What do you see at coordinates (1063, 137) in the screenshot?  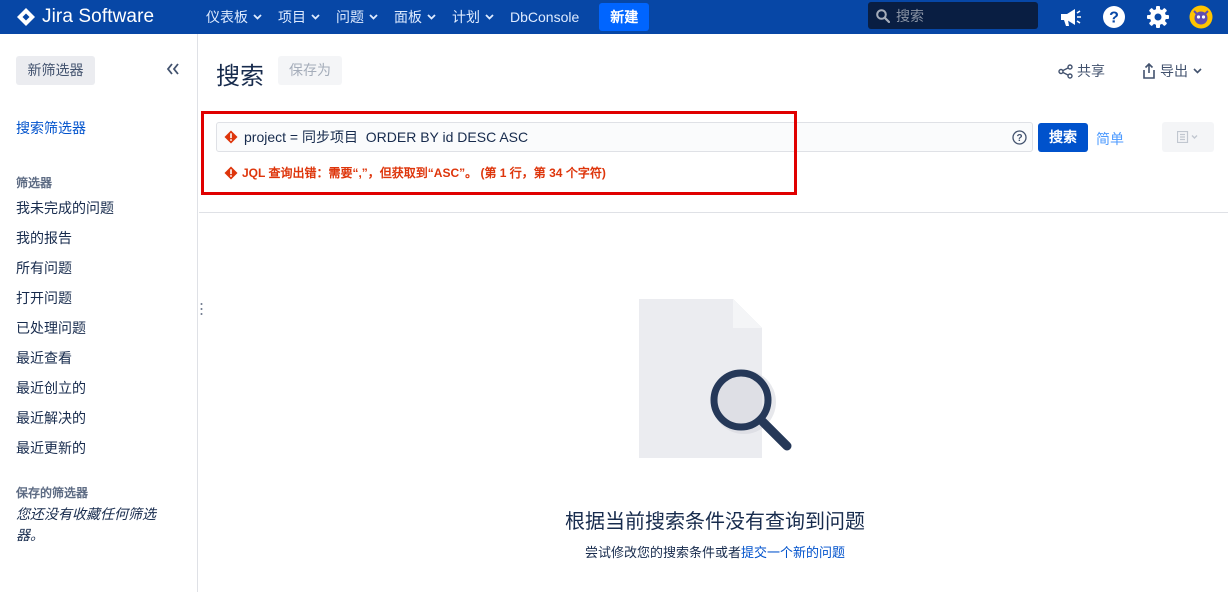 I see `jql-search-button: 搜索` at bounding box center [1063, 137].